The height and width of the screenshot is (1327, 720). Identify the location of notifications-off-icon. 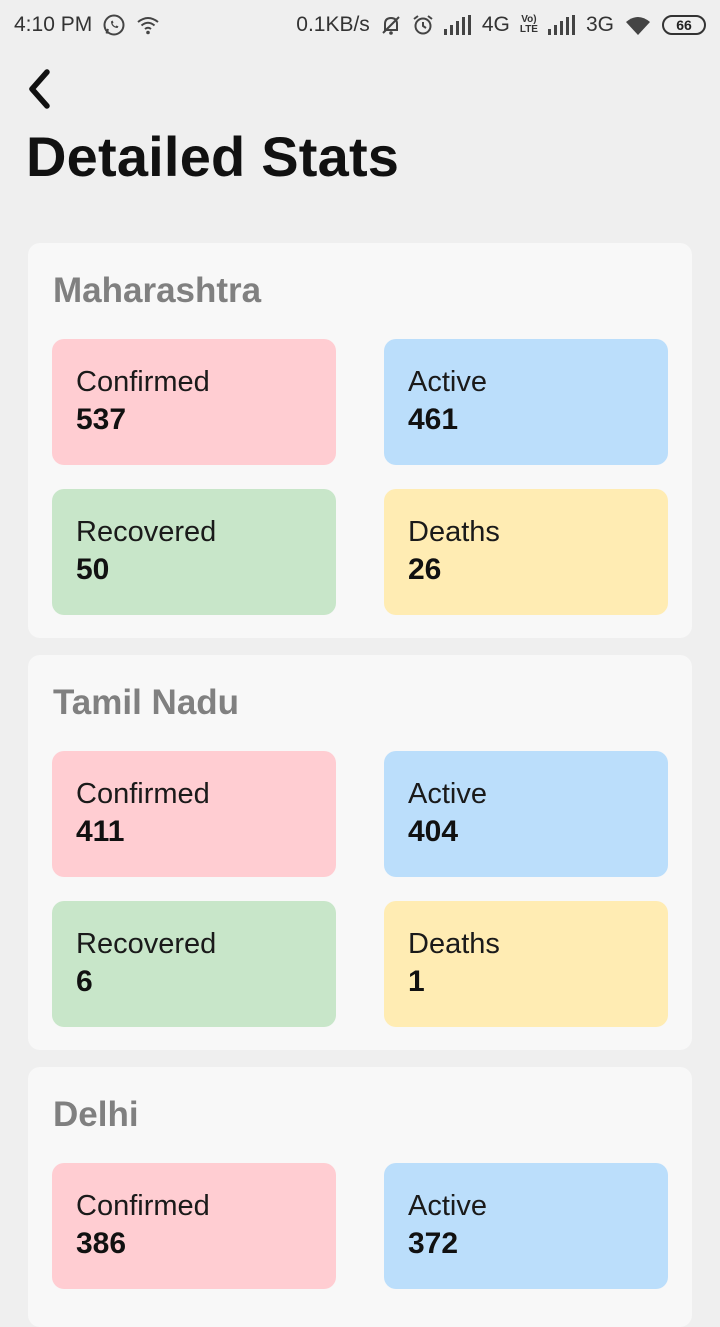
(391, 25).